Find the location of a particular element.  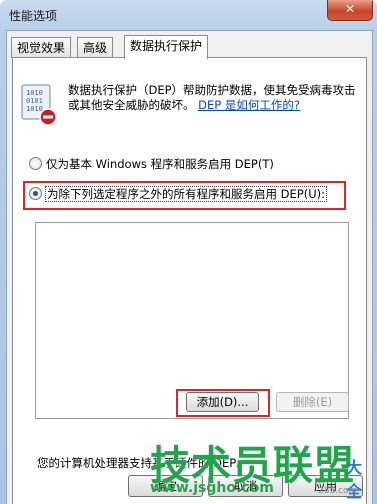

dep-shield-icon: 1010 0101 1010 is located at coordinates (39, 105).